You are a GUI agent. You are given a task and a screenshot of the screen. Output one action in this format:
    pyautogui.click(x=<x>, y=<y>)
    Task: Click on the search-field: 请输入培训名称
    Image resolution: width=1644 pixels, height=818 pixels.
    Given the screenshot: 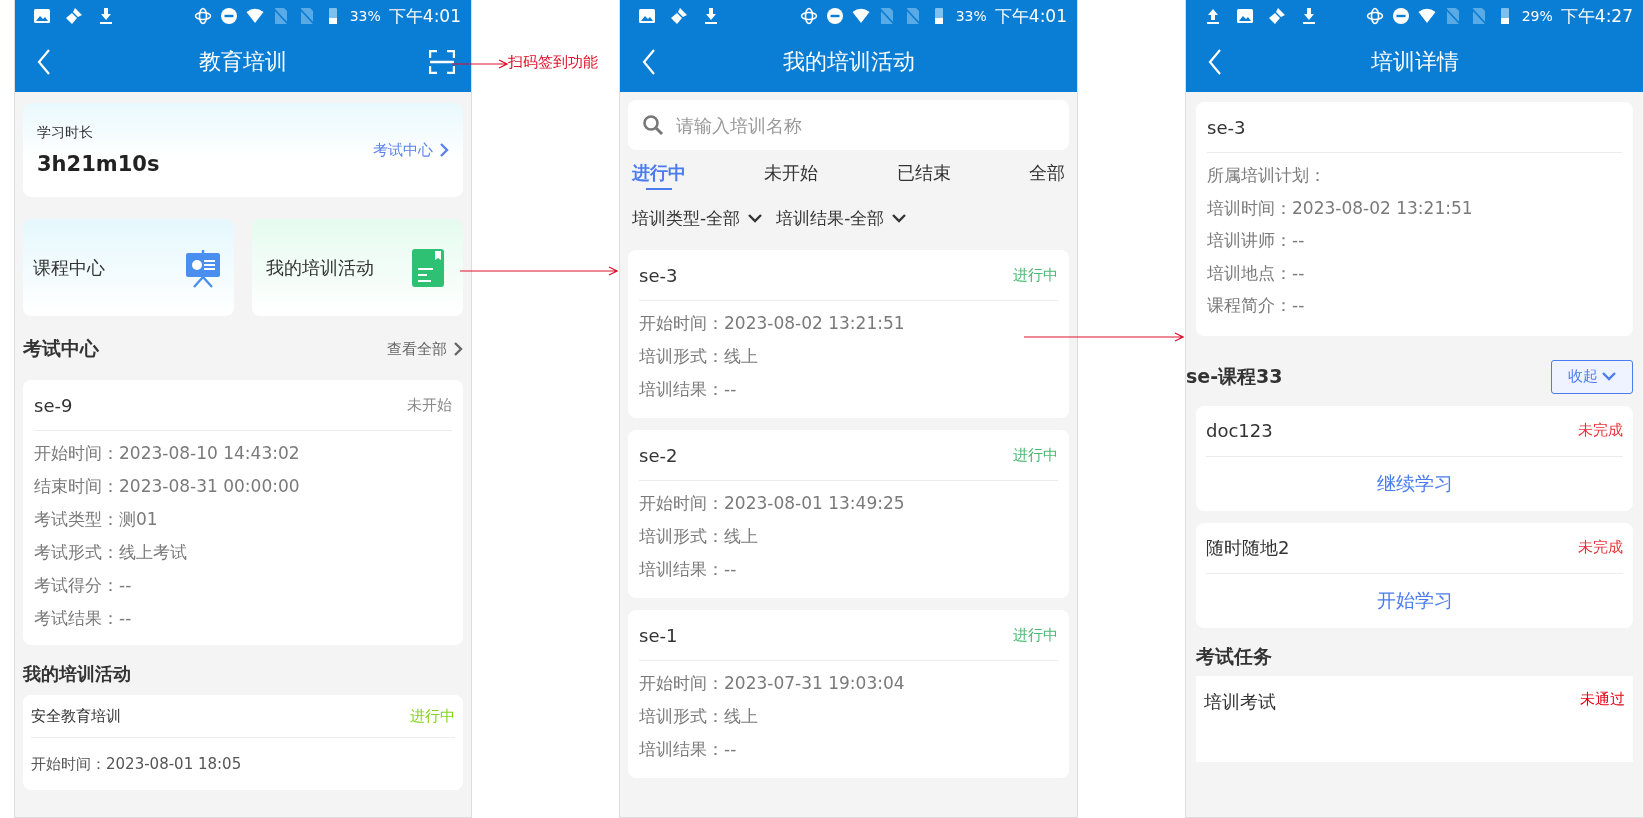 What is the action you would take?
    pyautogui.click(x=848, y=125)
    